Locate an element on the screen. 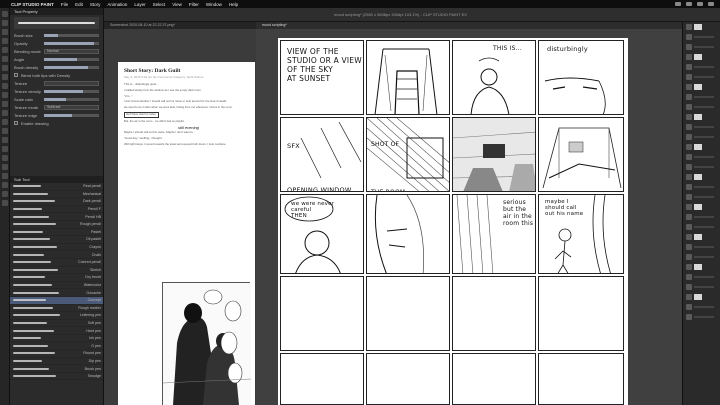 The height and width of the screenshot is (405, 720). menu-view: View is located at coordinates (177, 4).